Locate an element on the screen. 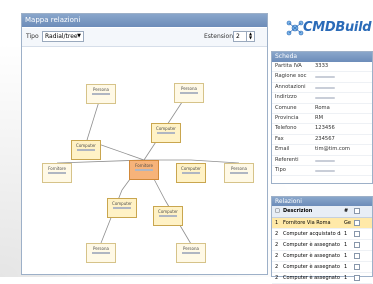 This screenshot has width=373, height=284. extension-value: 2 is located at coordinates (238, 36).